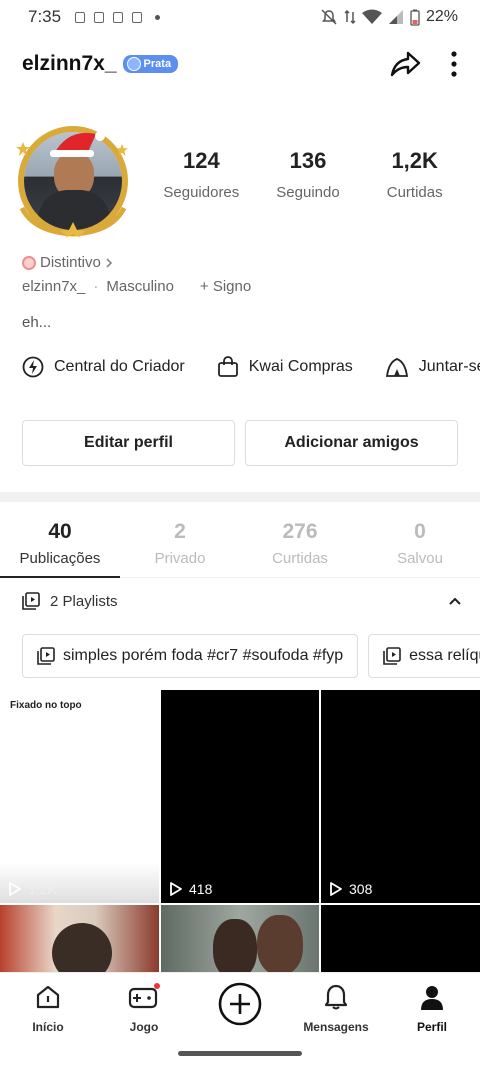  I want to click on stat-likes: 1,2K Curtidas, so click(414, 174).